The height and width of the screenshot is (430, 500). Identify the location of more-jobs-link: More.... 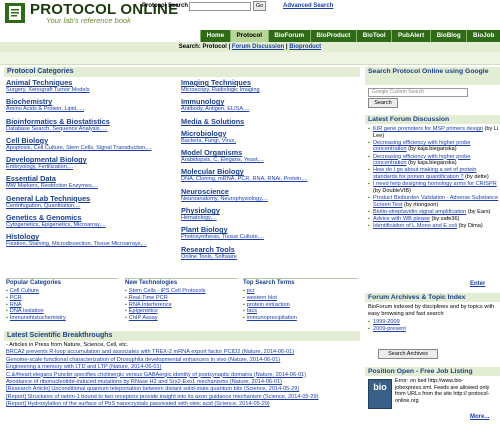
(479, 417).